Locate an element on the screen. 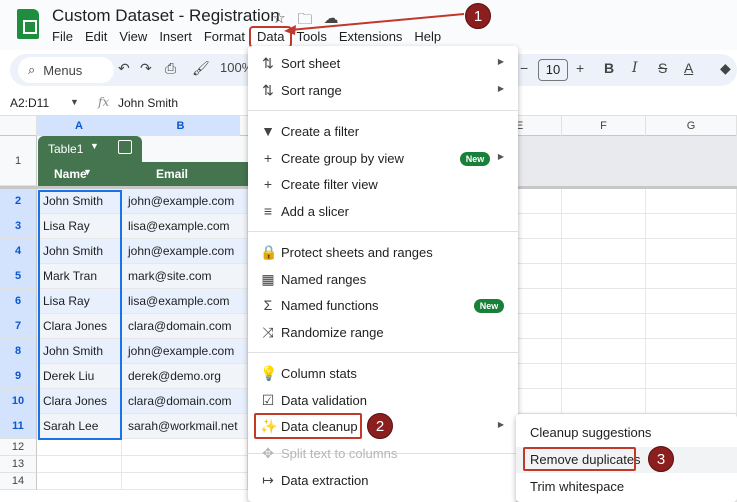 This screenshot has height=502, width=737. sheets-logo-icon is located at coordinates (28, 24).